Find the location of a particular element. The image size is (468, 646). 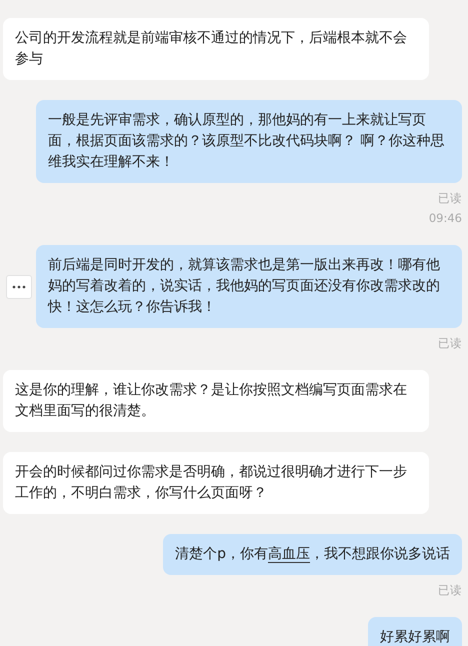

received-message-bubble: 这是你的理解，谁让你改需求？是让你按照文档编写页面需求在文档里面写的很清楚。 is located at coordinates (216, 401).